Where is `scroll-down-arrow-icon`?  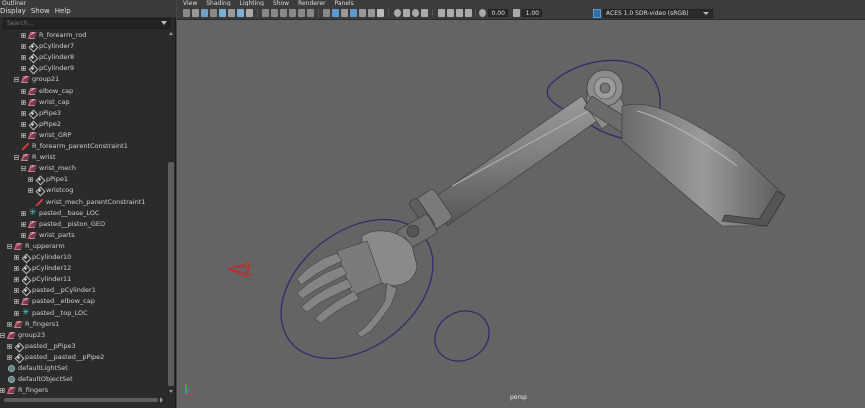
scroll-down-arrow-icon is located at coordinates (171, 391).